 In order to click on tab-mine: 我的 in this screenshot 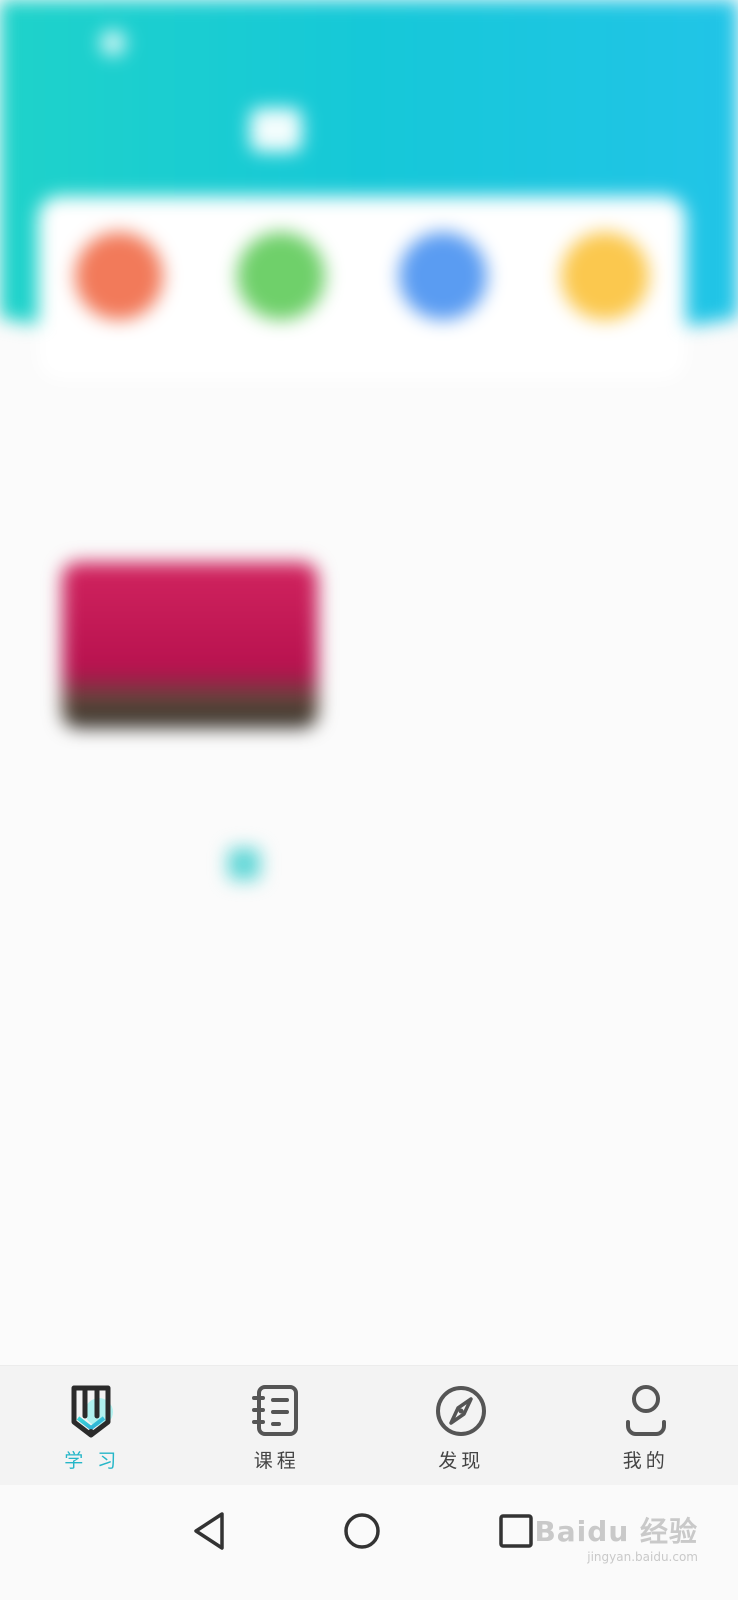, I will do `click(646, 1427)`.